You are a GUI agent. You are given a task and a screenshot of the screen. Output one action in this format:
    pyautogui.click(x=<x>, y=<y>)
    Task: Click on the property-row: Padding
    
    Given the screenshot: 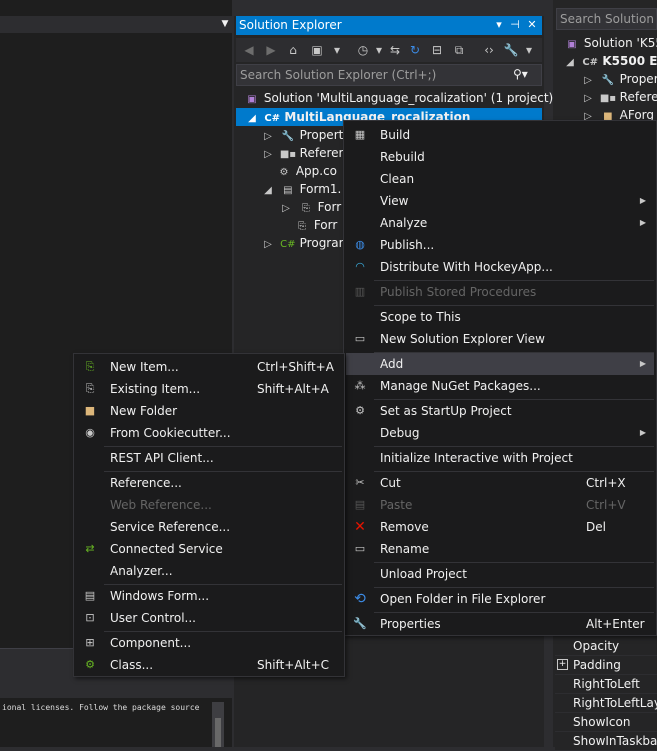 What is the action you would take?
    pyautogui.click(x=606, y=665)
    